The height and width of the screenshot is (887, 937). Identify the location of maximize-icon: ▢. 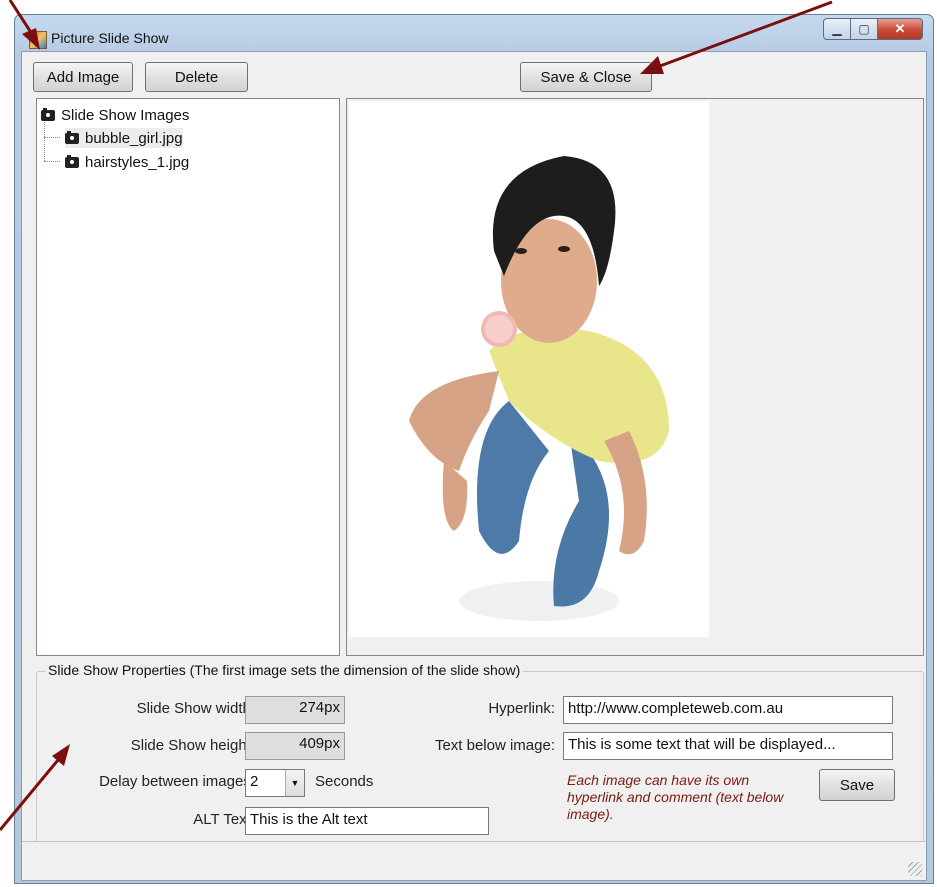
(864, 29).